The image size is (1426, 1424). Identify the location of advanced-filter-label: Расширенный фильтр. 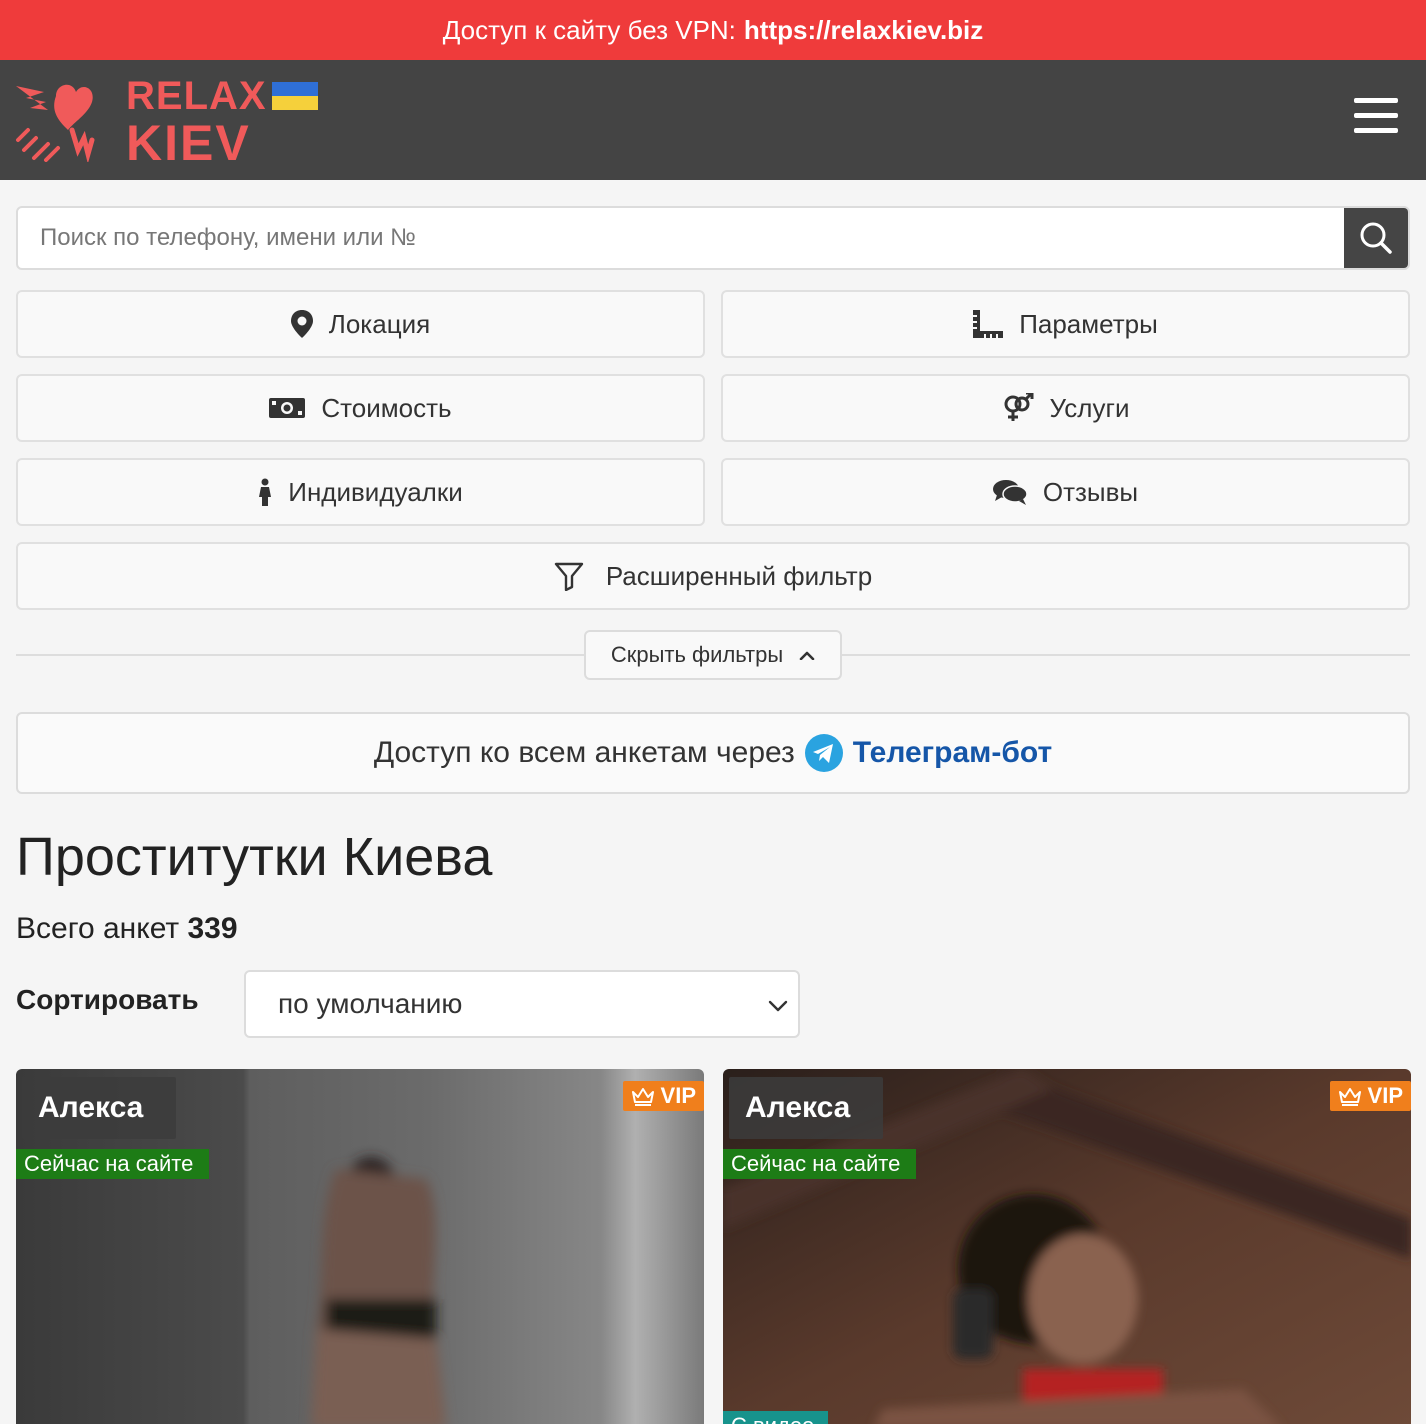
(739, 575).